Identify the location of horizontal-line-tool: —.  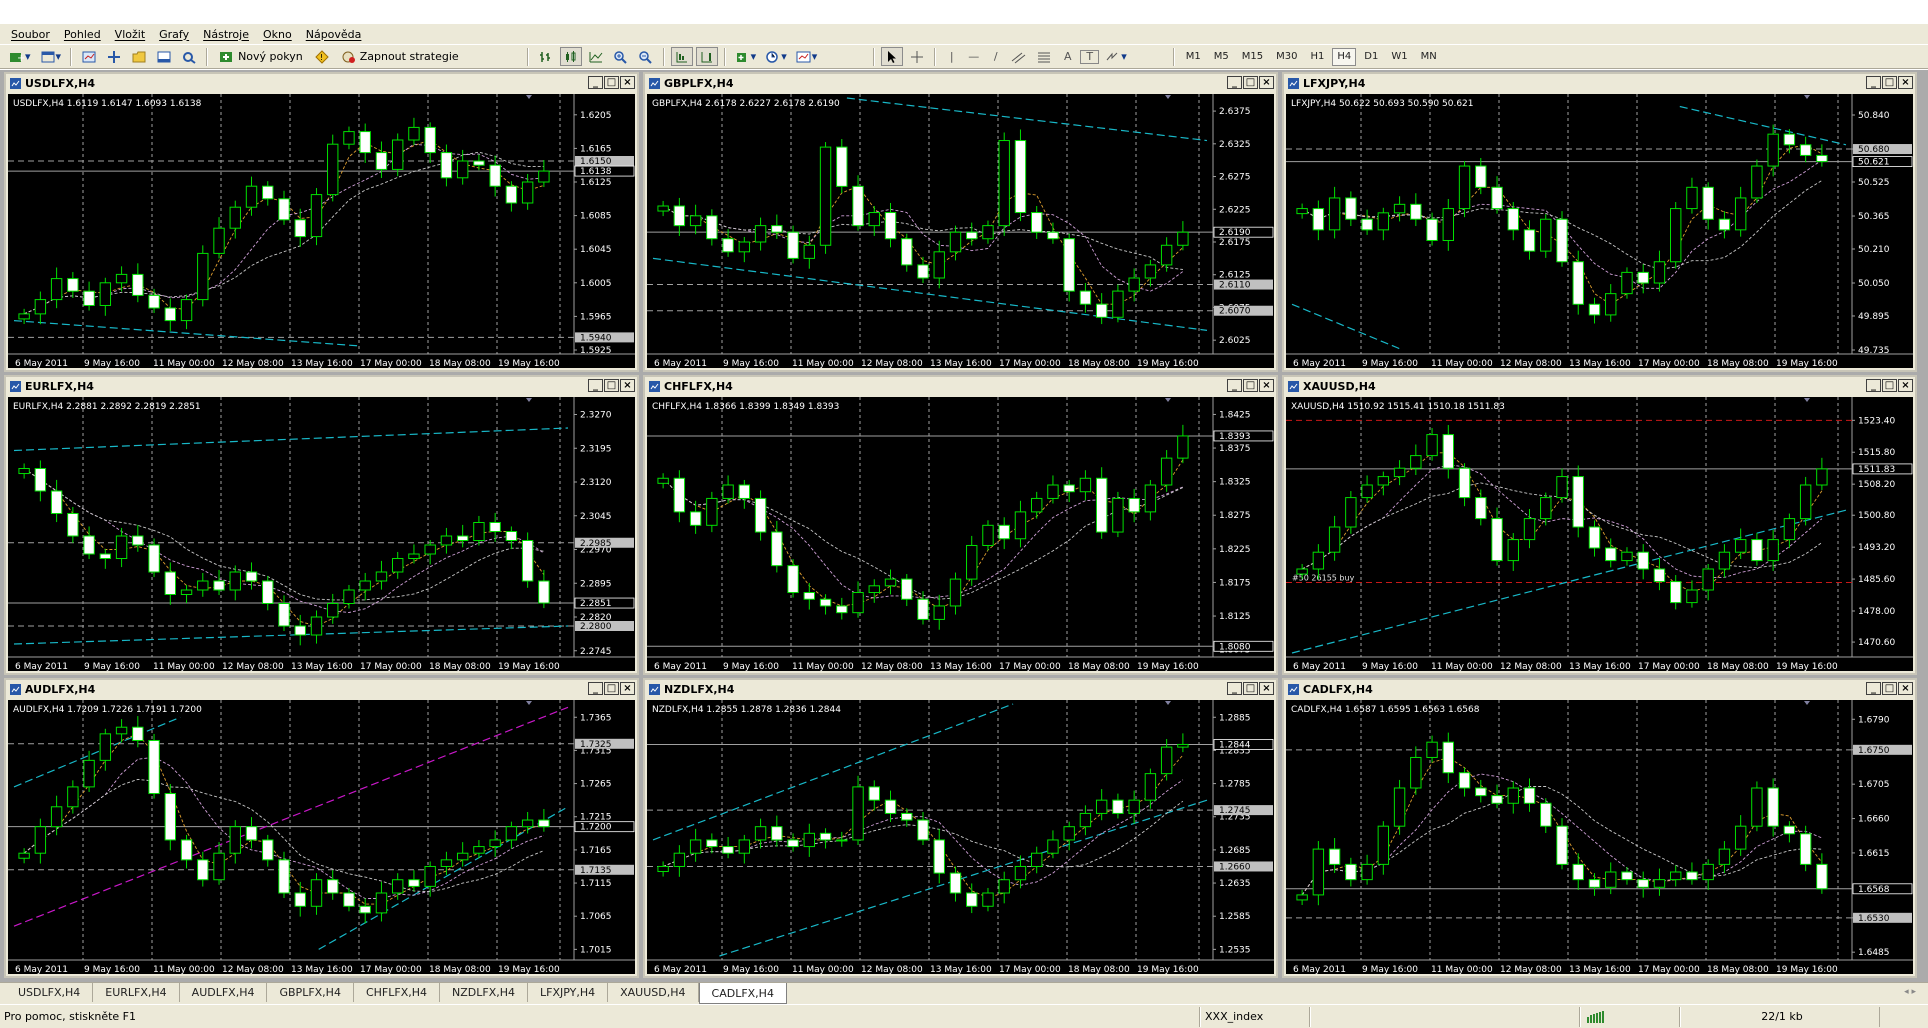
(973, 56).